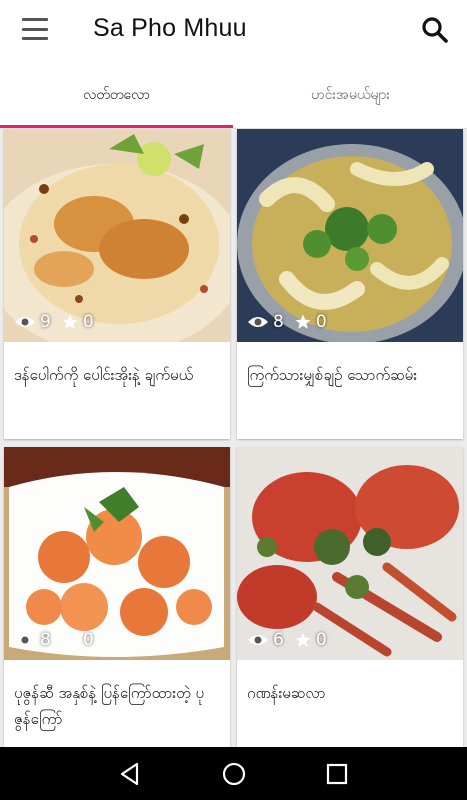  What do you see at coordinates (117, 235) in the screenshot?
I see `chicken-biryani-photo: 9 0` at bounding box center [117, 235].